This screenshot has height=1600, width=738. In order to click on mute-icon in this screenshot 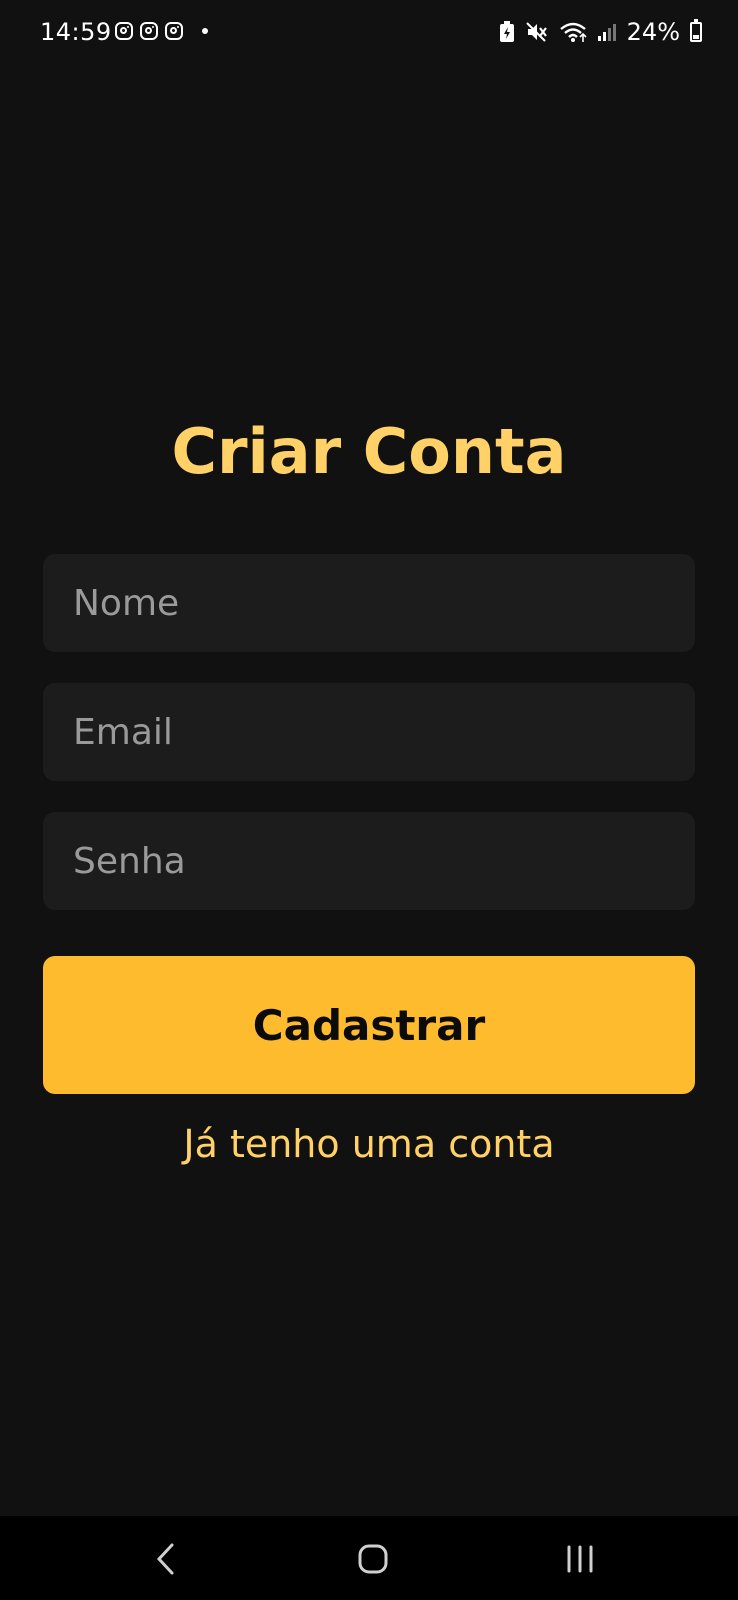, I will do `click(536, 32)`.